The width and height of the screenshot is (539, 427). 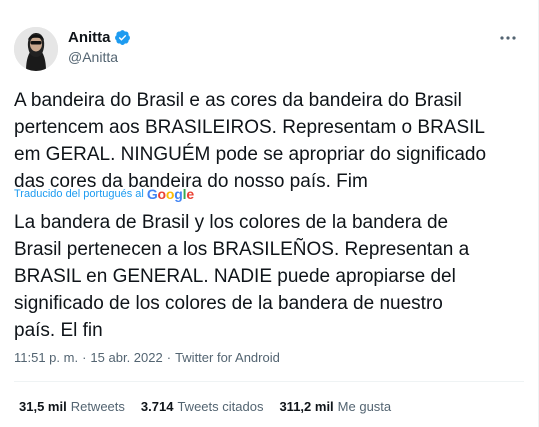 I want to click on quote-tweets-label: Tweets citados, so click(x=220, y=406).